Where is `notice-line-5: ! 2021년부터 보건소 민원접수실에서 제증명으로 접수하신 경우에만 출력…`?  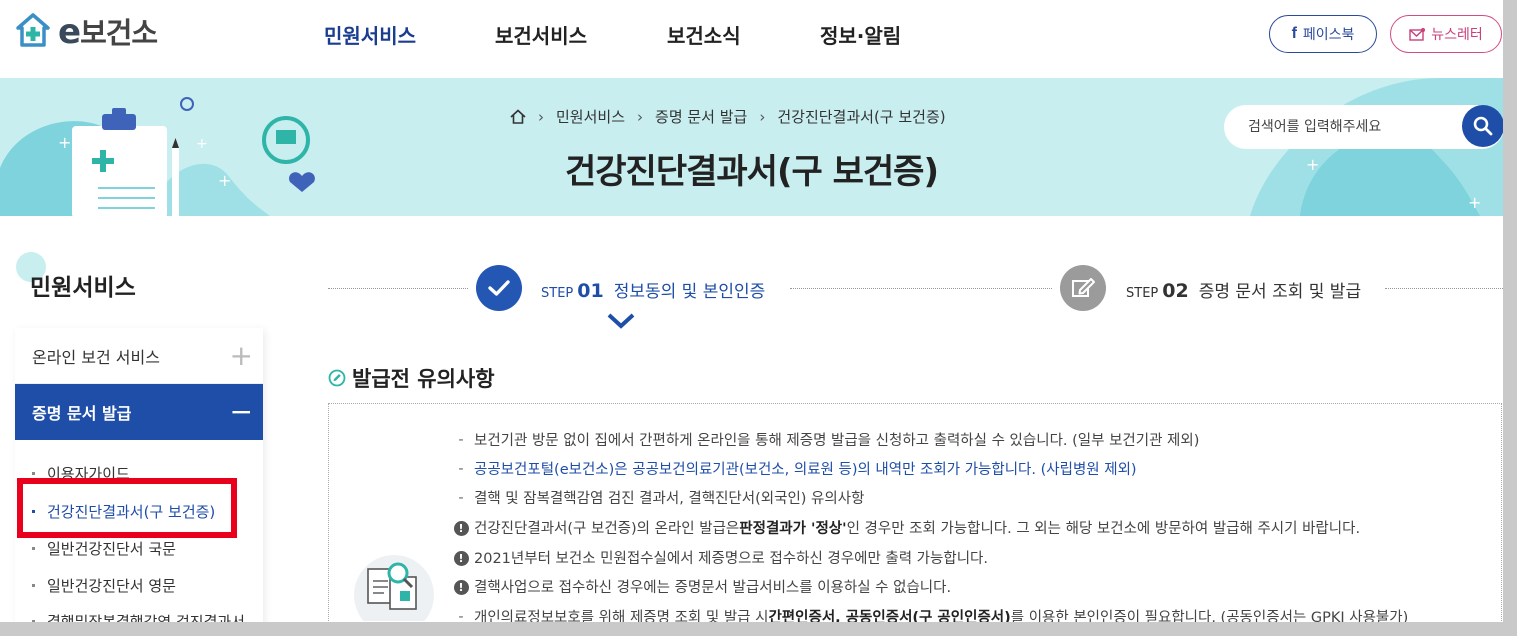
notice-line-5: ! 2021년부터 보건소 민원접수실에서 제증명으로 접수하신 경우에만 출력… is located at coordinates (720, 557).